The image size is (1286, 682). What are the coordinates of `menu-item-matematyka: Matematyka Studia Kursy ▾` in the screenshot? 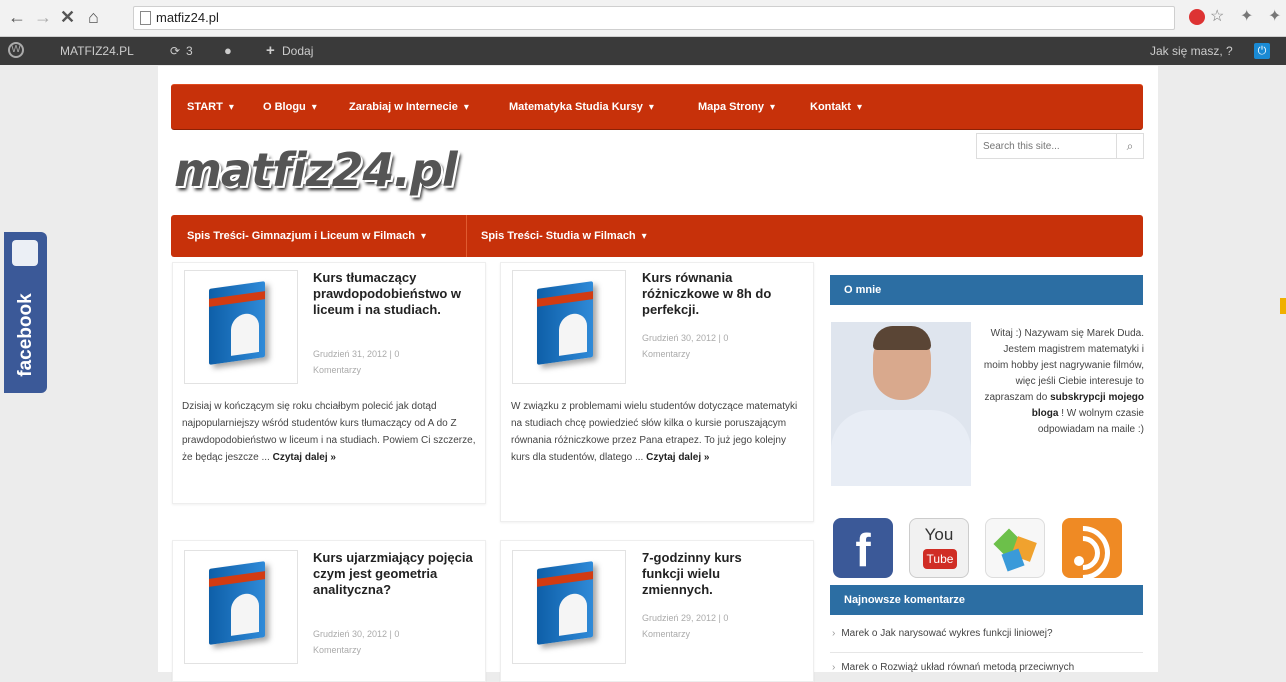 It's located at (581, 107).